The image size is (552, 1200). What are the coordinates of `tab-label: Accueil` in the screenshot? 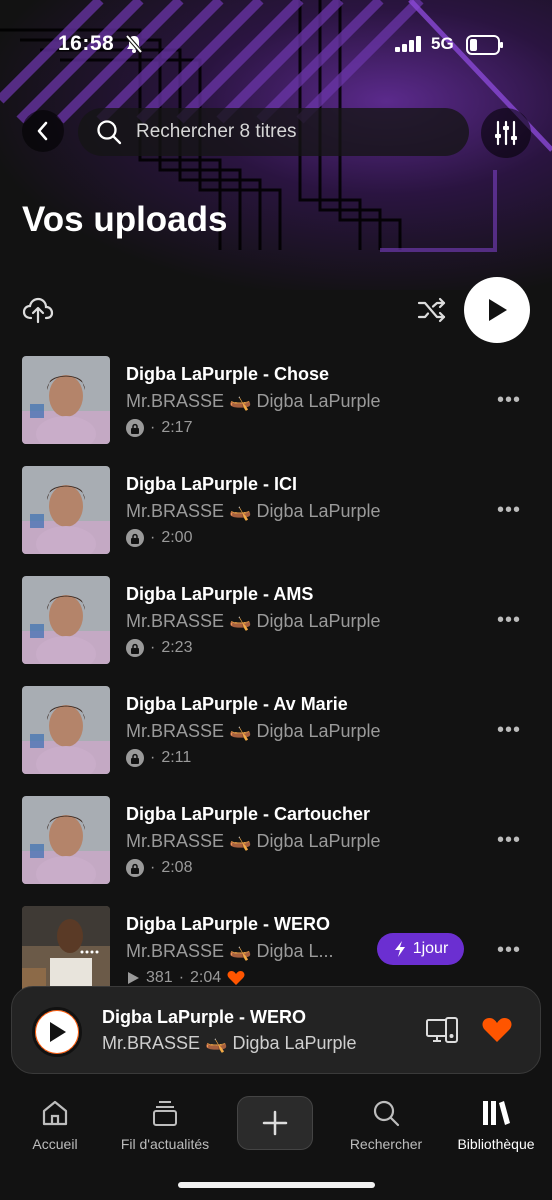 It's located at (55, 1144).